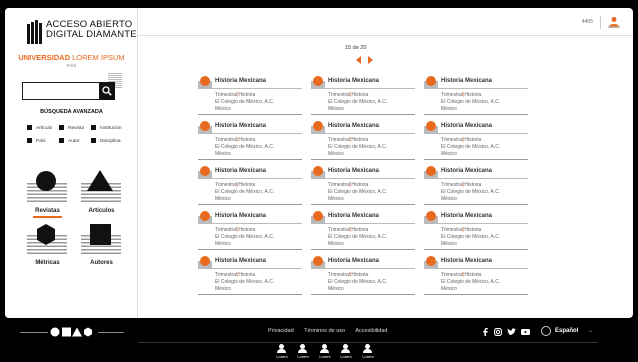 The width and height of the screenshot is (638, 362). I want to click on tile-revistas: Revistas, so click(47, 195).